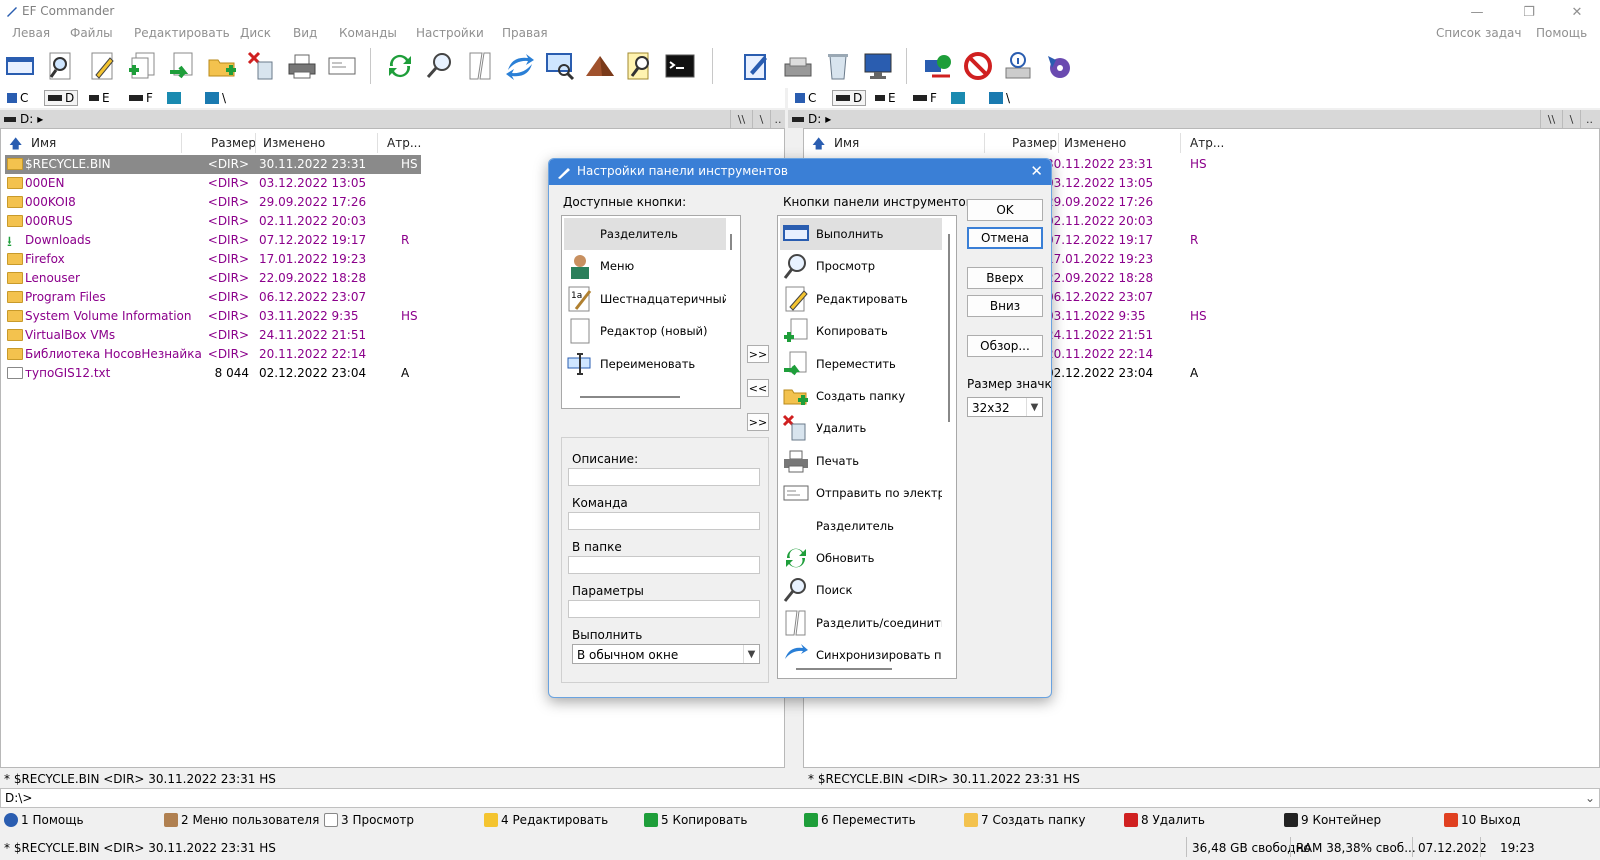  Describe the element at coordinates (1005, 238) in the screenshot. I see `cancel-button: Отмена` at that location.